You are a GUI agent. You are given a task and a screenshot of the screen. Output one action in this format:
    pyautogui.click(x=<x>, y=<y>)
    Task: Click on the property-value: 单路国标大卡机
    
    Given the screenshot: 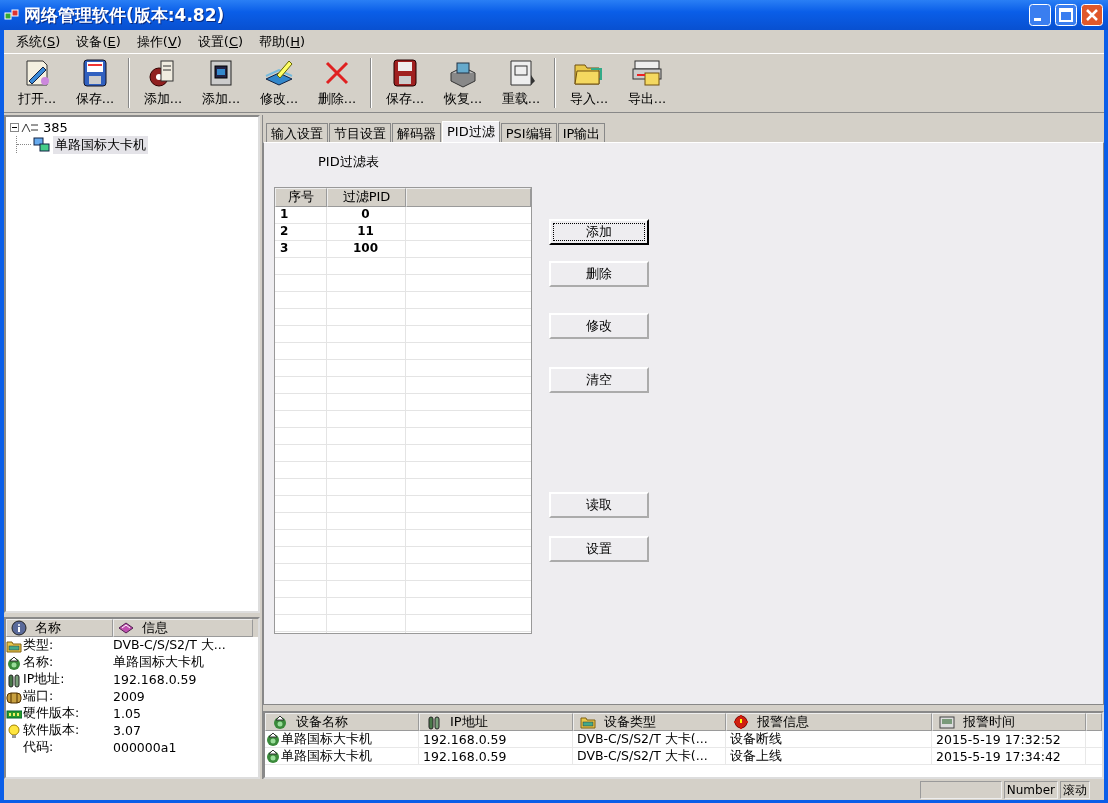 What is the action you would take?
    pyautogui.click(x=158, y=662)
    